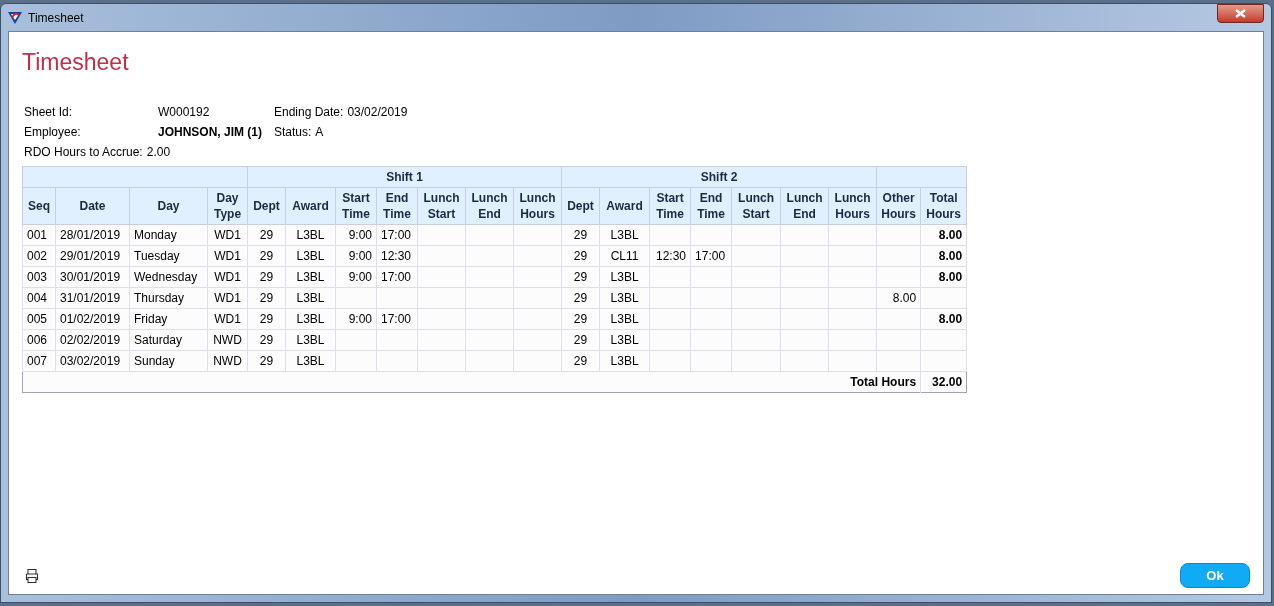 This screenshot has height=606, width=1274. Describe the element at coordinates (227, 205) in the screenshot. I see `column-header: Day Type` at that location.